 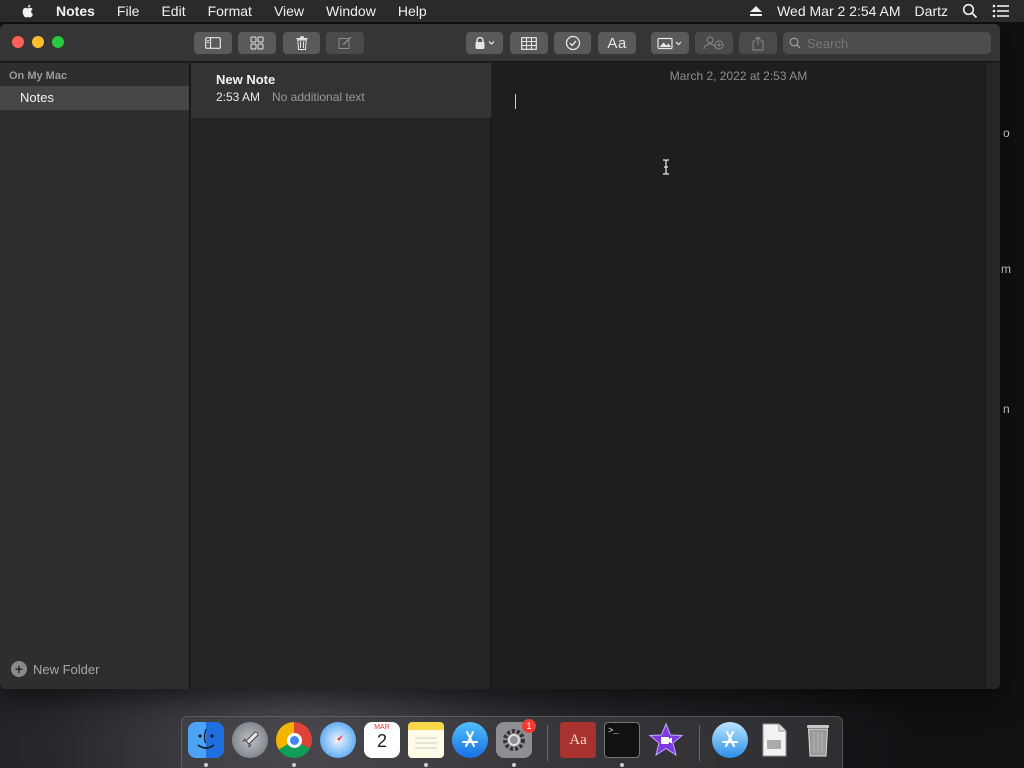 What do you see at coordinates (1006, 409) in the screenshot?
I see `desktop-item-label: n` at bounding box center [1006, 409].